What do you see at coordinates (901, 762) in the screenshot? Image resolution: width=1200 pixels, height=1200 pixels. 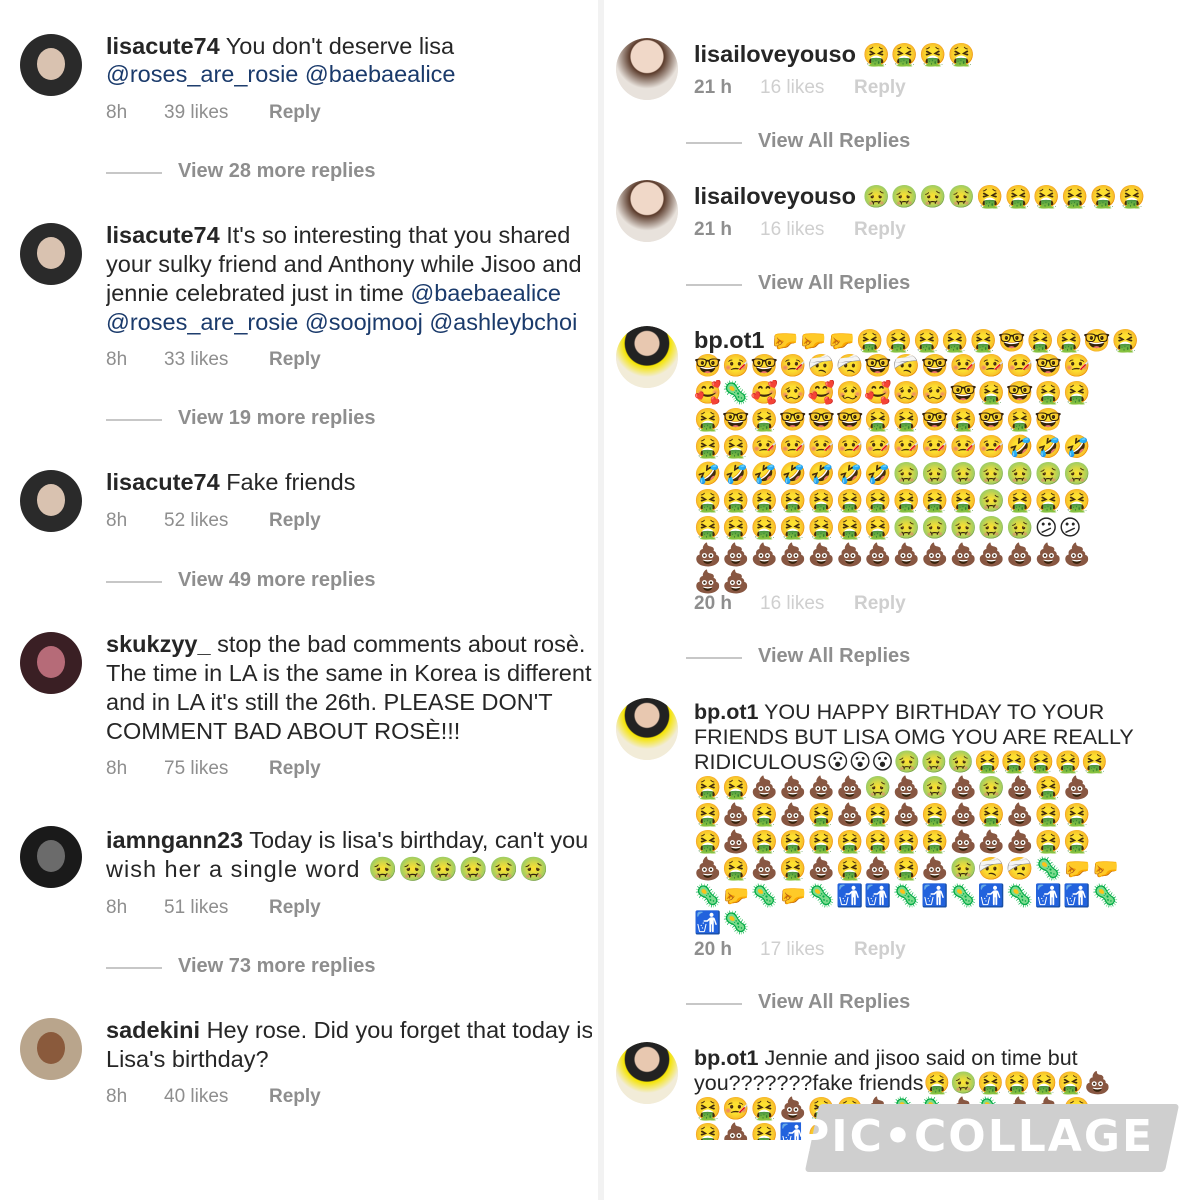 I see `comment-text: RIDICULOUS😮😮😮🤢🤢🤢🤮🤮🤮🤮🤮` at bounding box center [901, 762].